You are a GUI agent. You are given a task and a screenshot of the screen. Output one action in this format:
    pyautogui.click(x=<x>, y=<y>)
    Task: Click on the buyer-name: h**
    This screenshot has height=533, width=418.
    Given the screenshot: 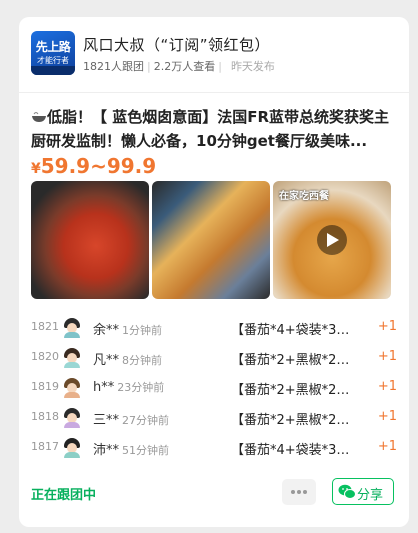 What is the action you would take?
    pyautogui.click(x=104, y=387)
    